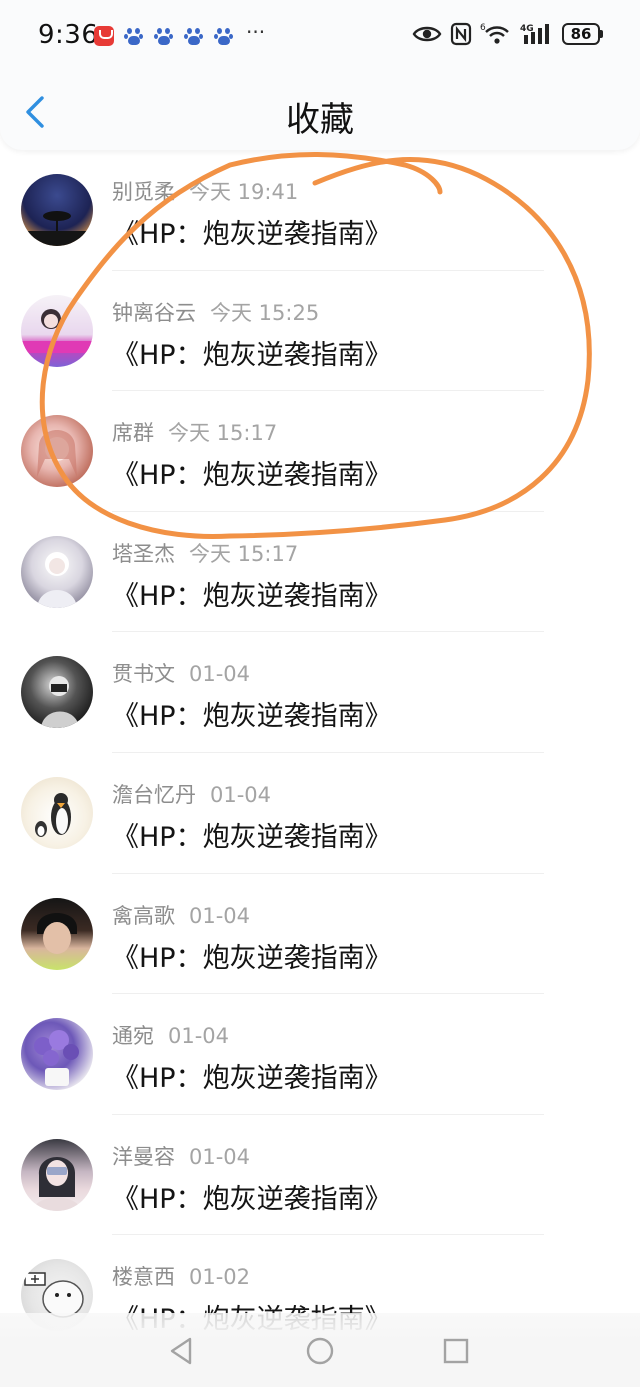 This screenshot has height=1387, width=640. Describe the element at coordinates (143, 1157) in the screenshot. I see `username: 洋曼容` at that location.